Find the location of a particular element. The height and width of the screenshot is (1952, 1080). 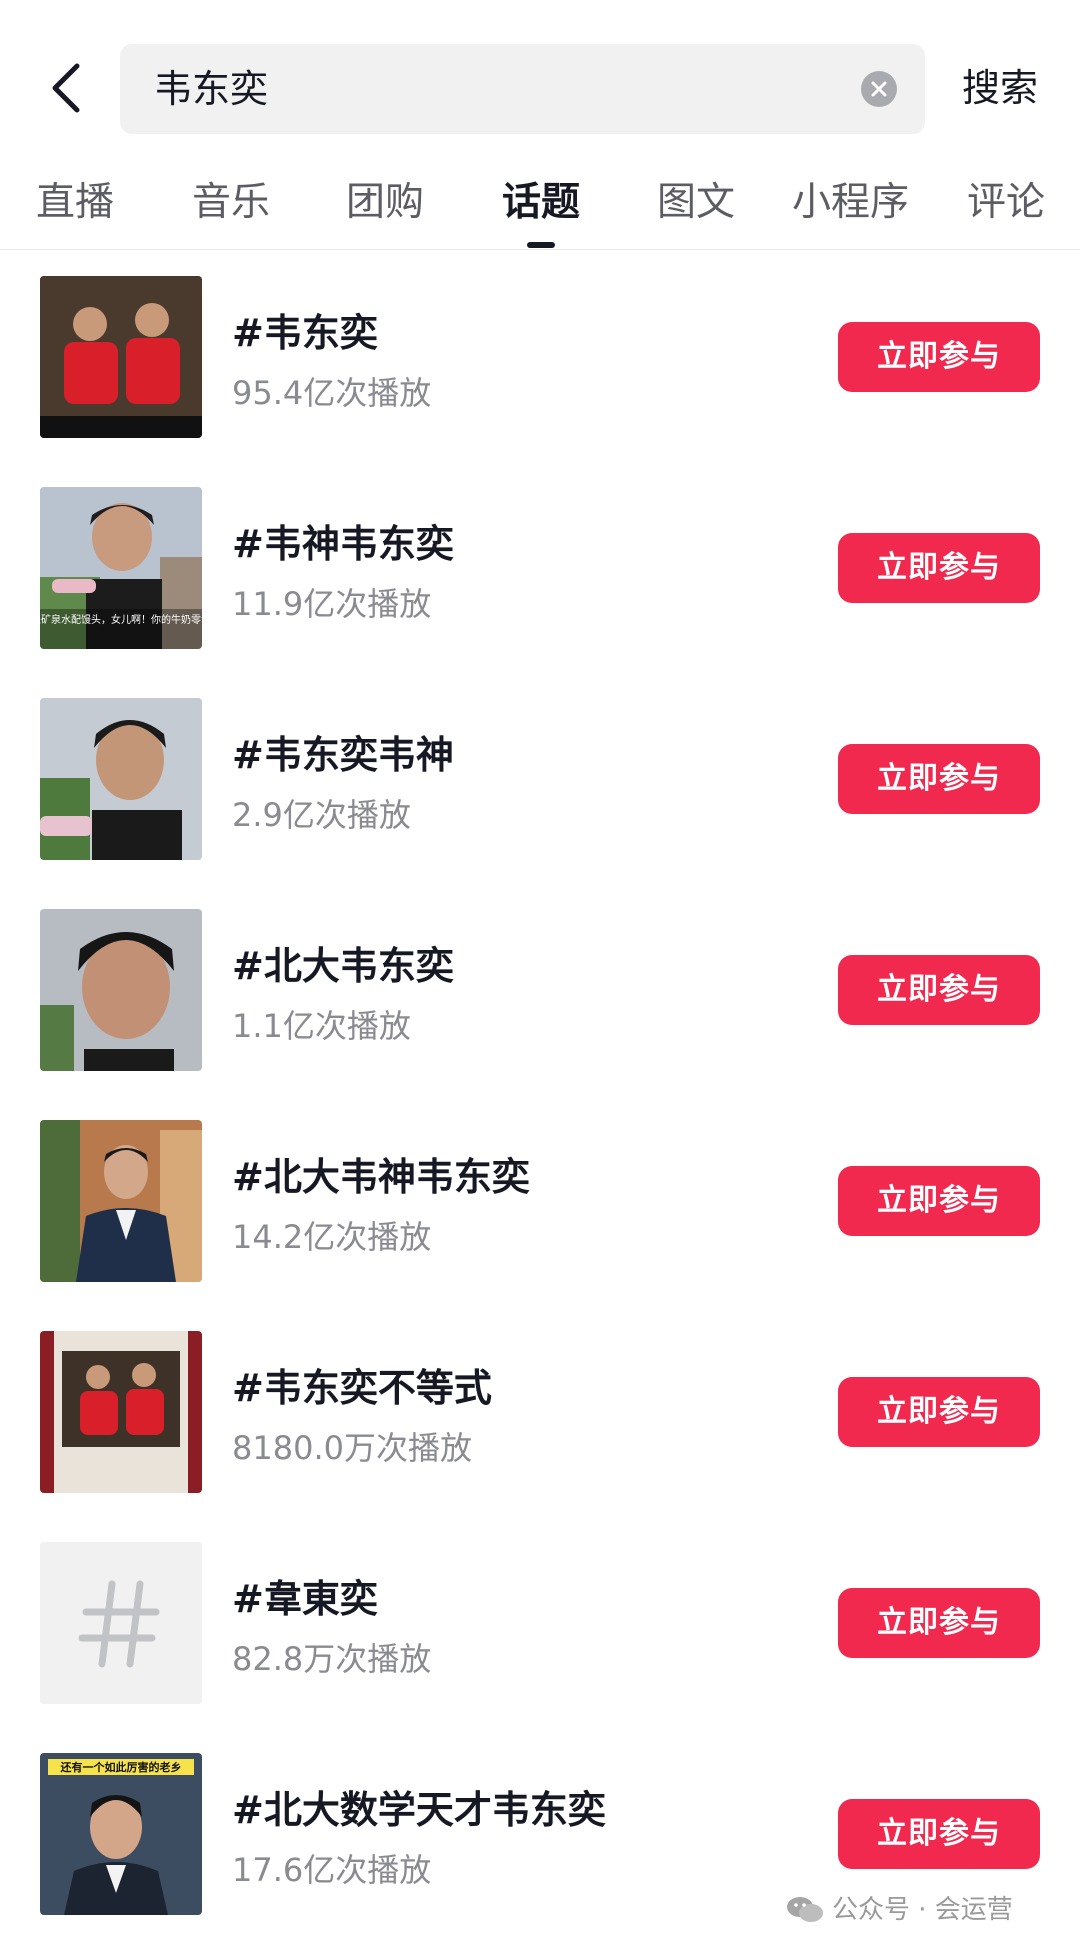

tab-group-buy: 团购 is located at coordinates (385, 203).